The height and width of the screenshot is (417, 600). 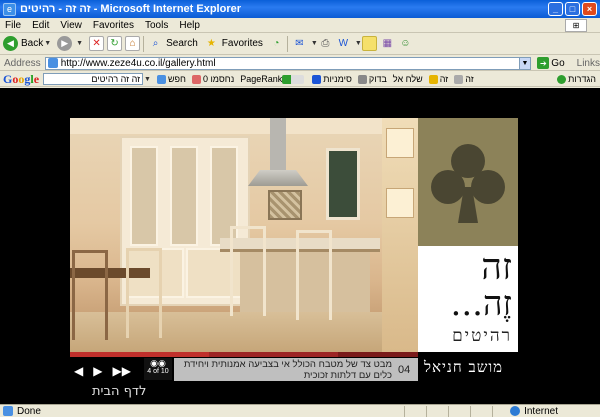 What do you see at coordinates (572, 9) in the screenshot?
I see `maximize-button: □` at bounding box center [572, 9].